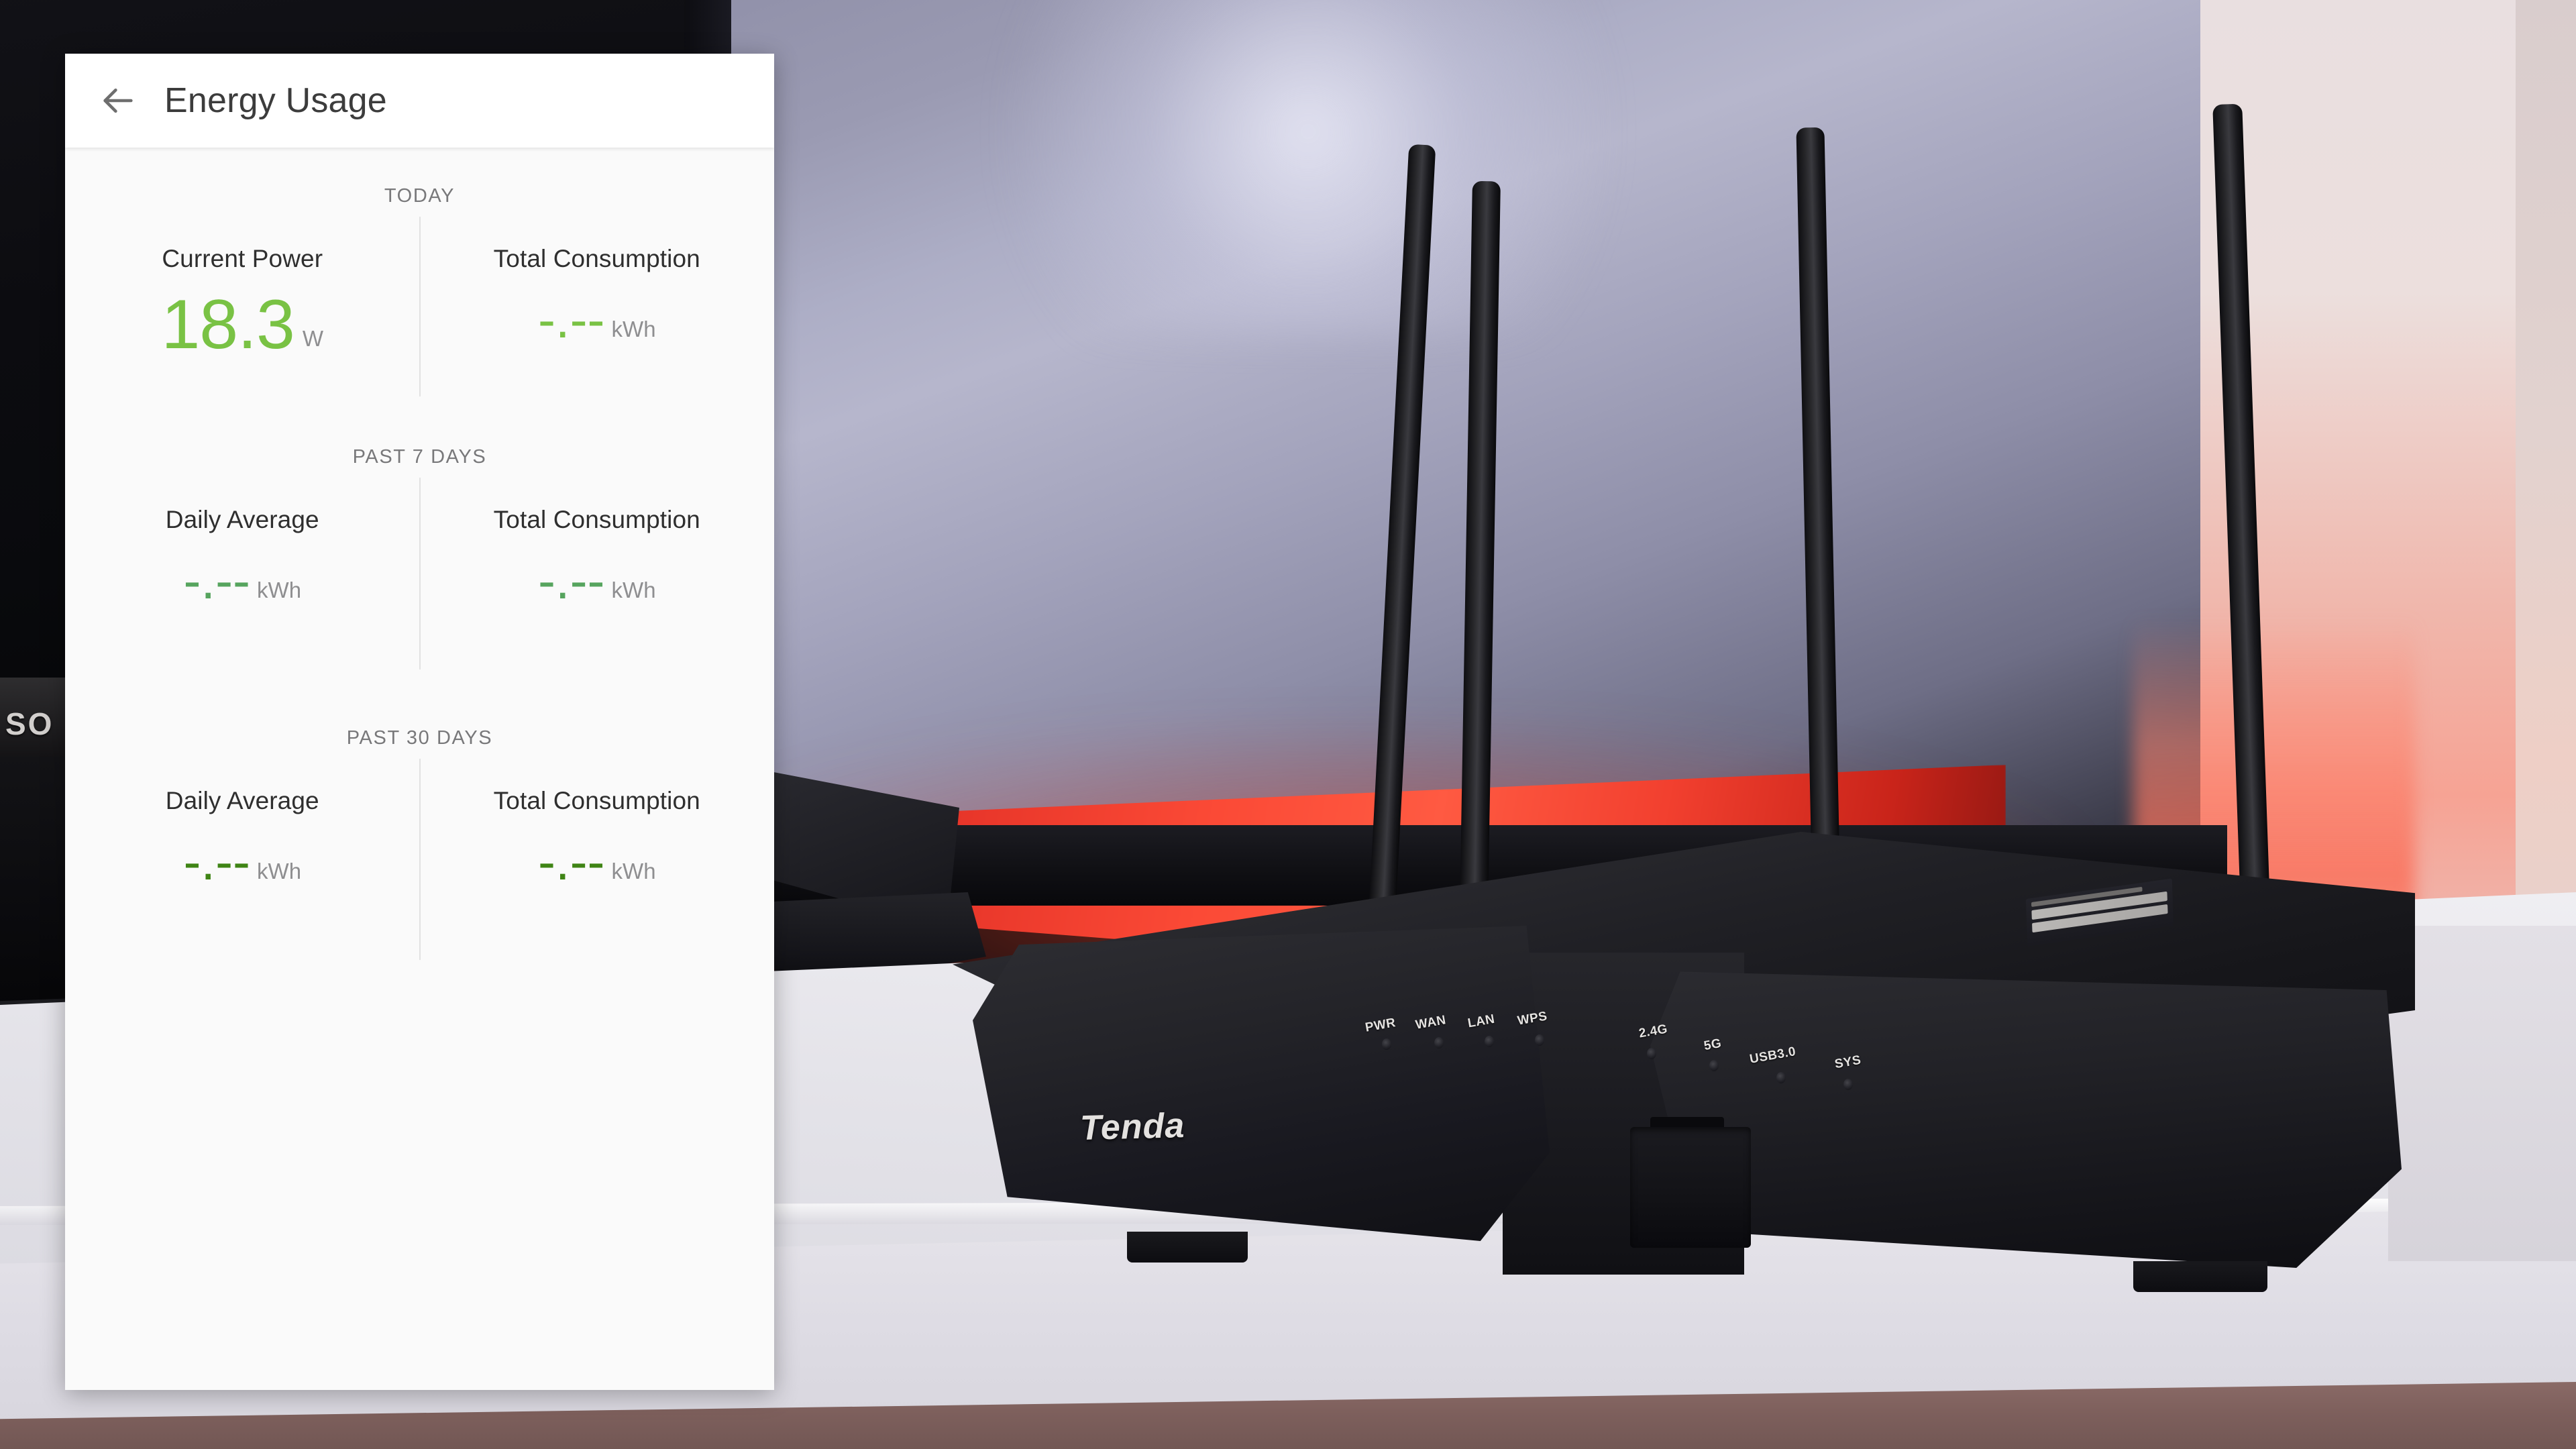 Image resolution: width=2576 pixels, height=1449 pixels. Describe the element at coordinates (420, 573) in the screenshot. I see `column-divider-past-7-days` at that location.